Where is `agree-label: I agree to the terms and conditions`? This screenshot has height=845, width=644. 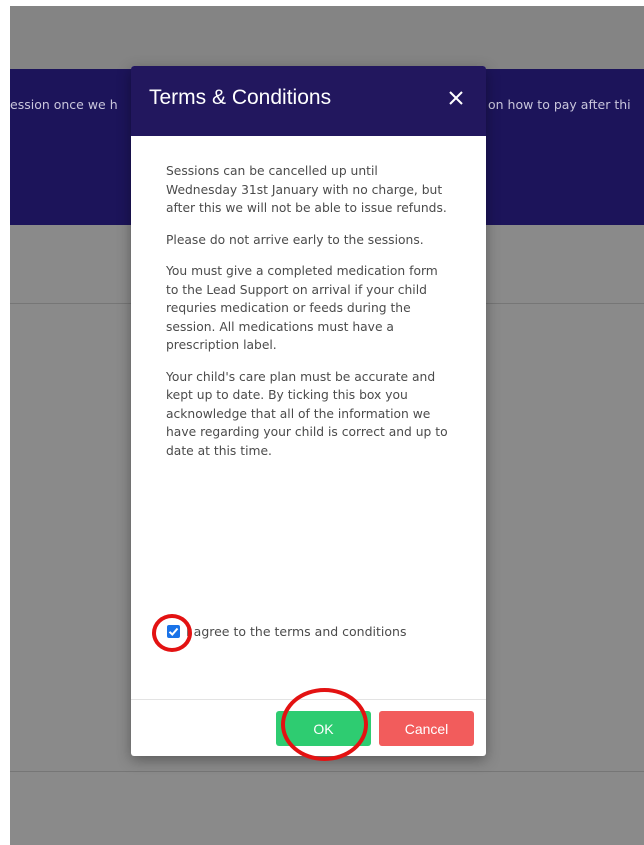 agree-label: I agree to the terms and conditions is located at coordinates (296, 631).